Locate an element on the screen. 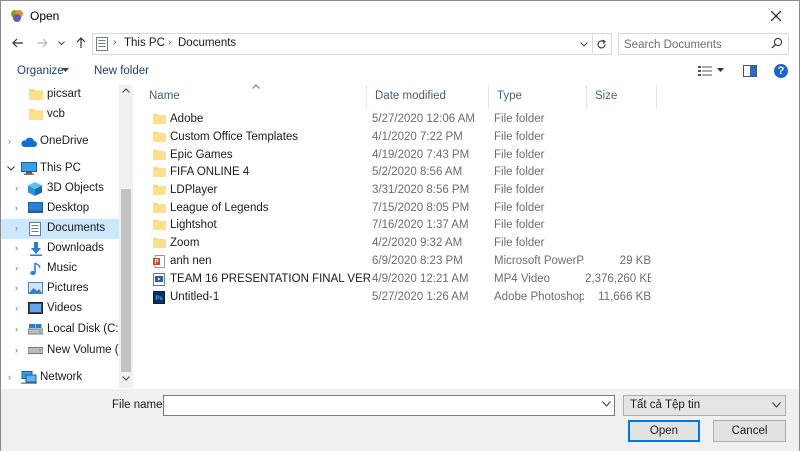  nav-item-videos: › Videos is located at coordinates (60, 309).